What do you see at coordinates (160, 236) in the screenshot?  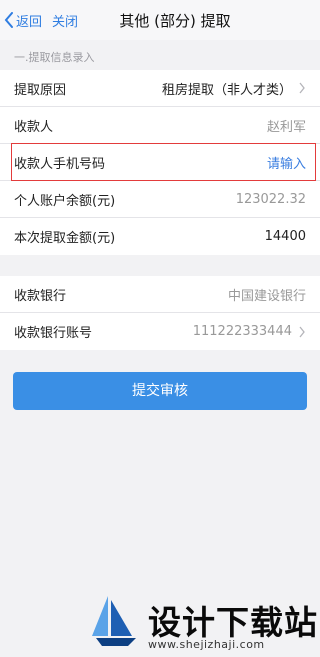 I see `amount-row: 本次提取金额(元) 14400` at bounding box center [160, 236].